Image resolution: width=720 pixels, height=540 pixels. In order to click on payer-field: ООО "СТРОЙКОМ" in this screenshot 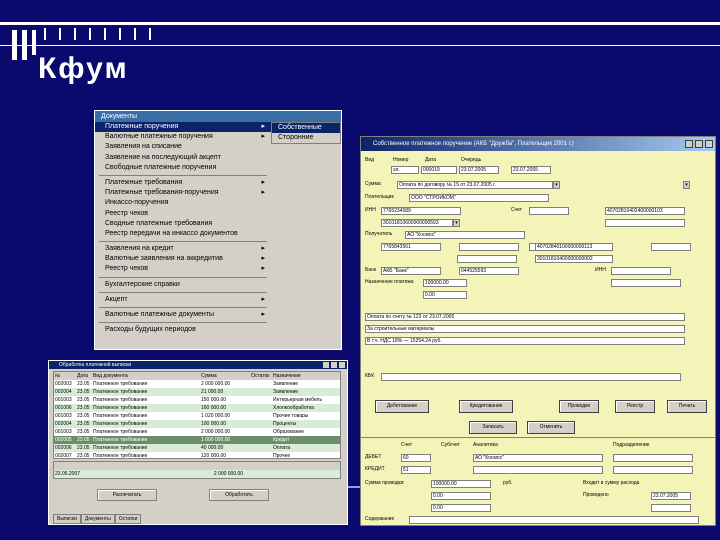, I will do `click(479, 198)`.